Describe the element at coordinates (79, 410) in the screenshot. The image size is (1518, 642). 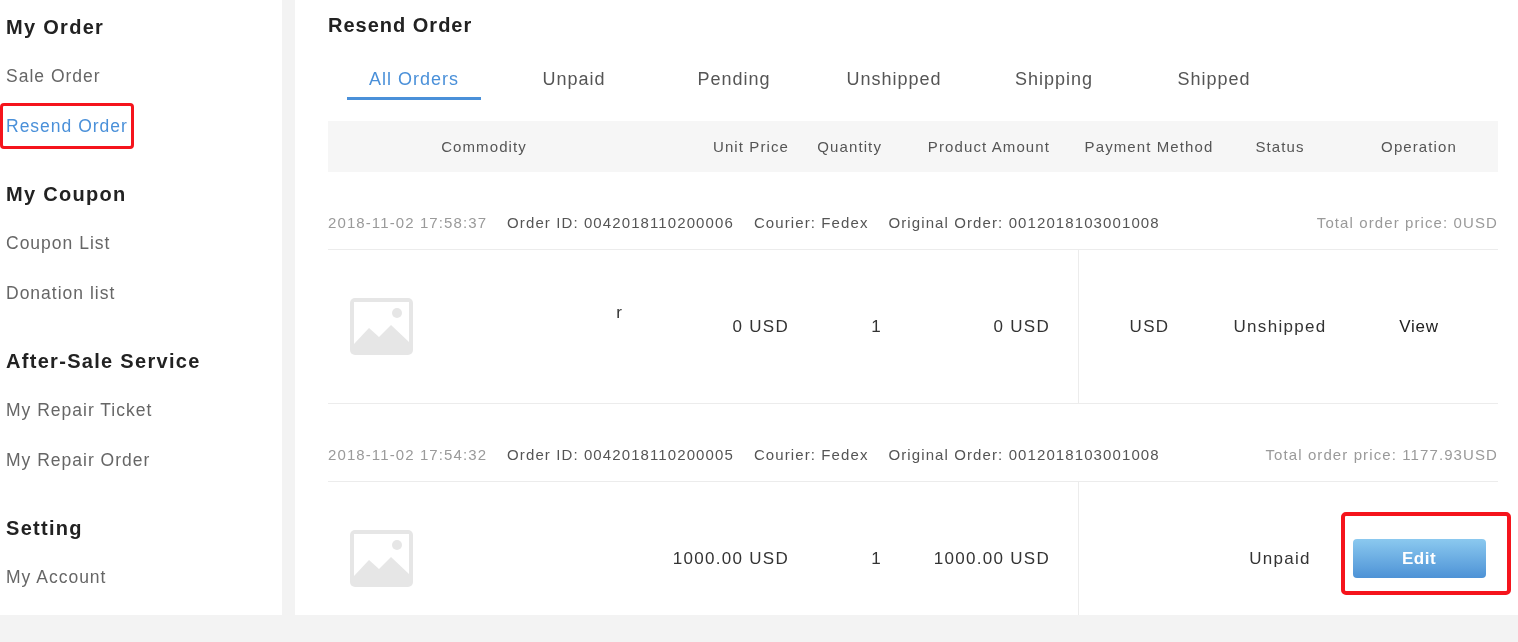
I see `sidebar-item: My Repair Ticket` at that location.